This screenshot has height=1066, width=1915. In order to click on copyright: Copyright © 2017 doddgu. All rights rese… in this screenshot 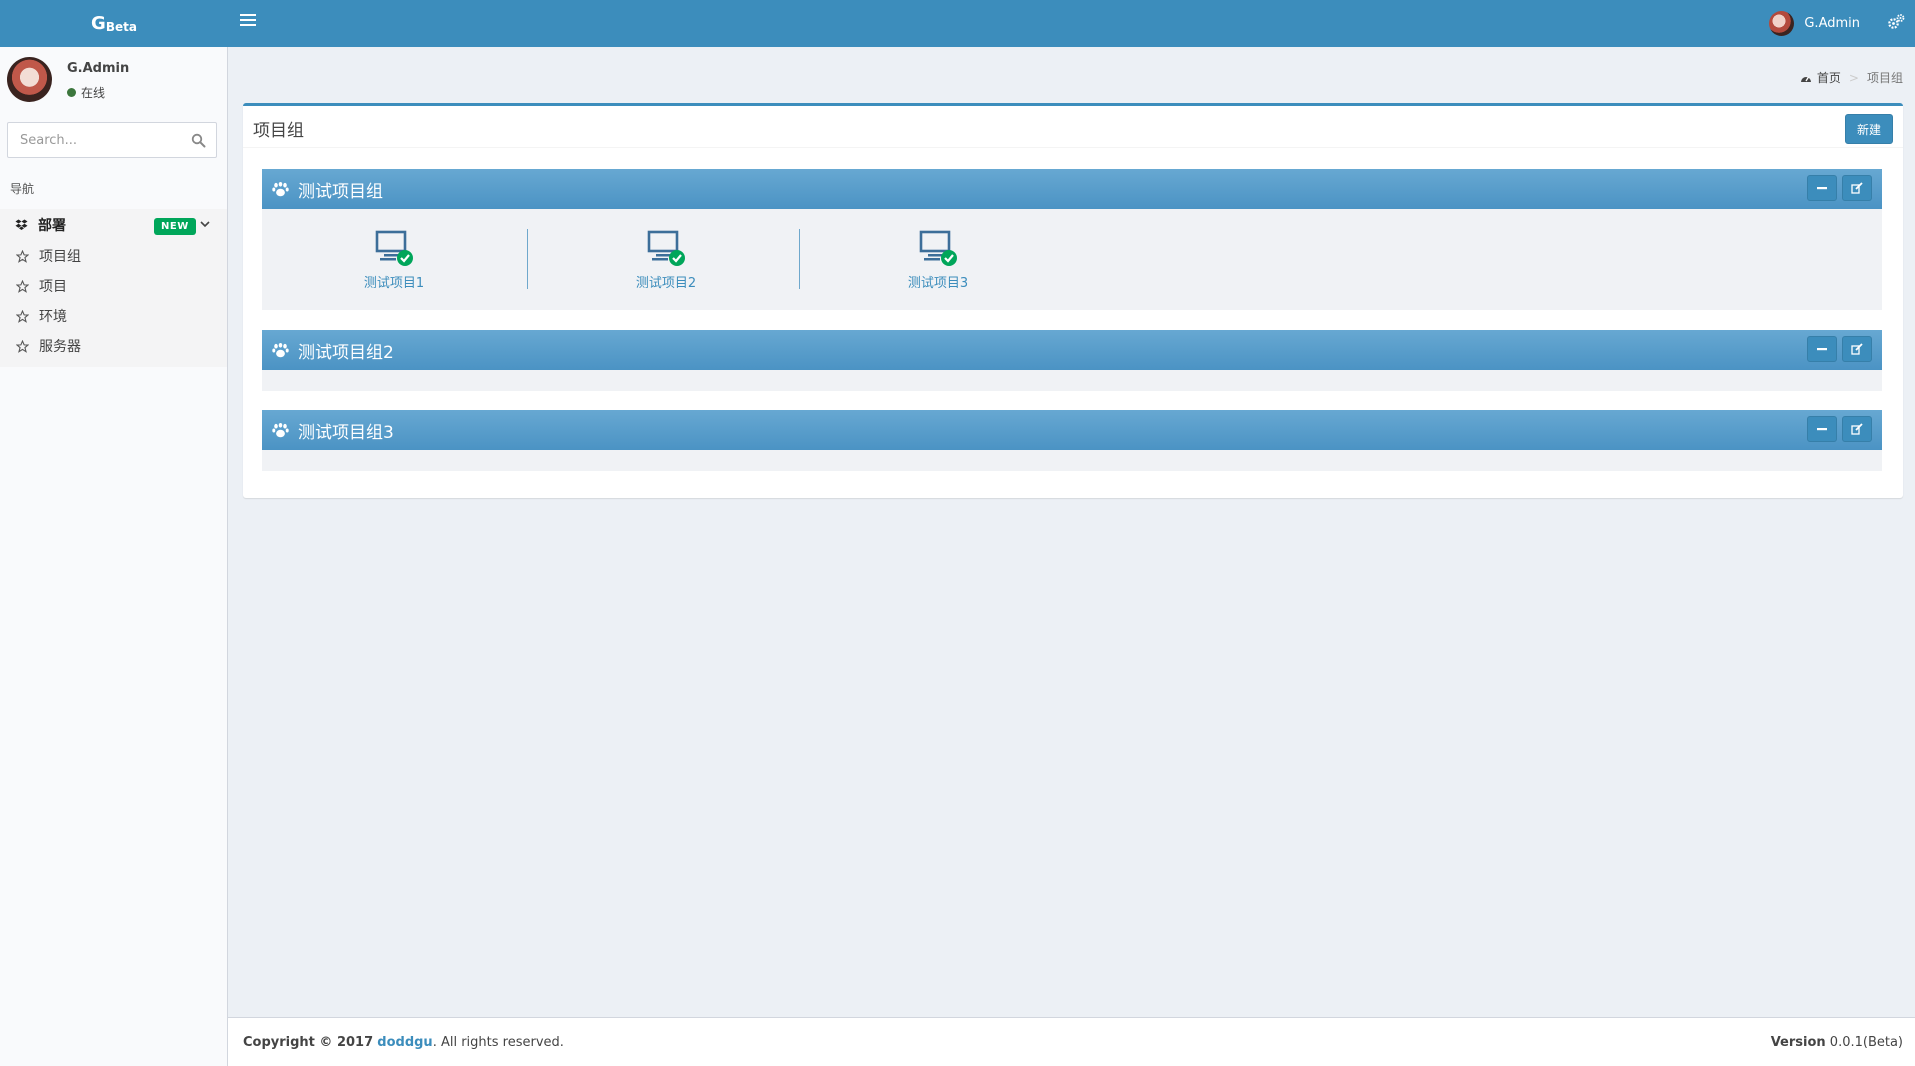, I will do `click(403, 1042)`.